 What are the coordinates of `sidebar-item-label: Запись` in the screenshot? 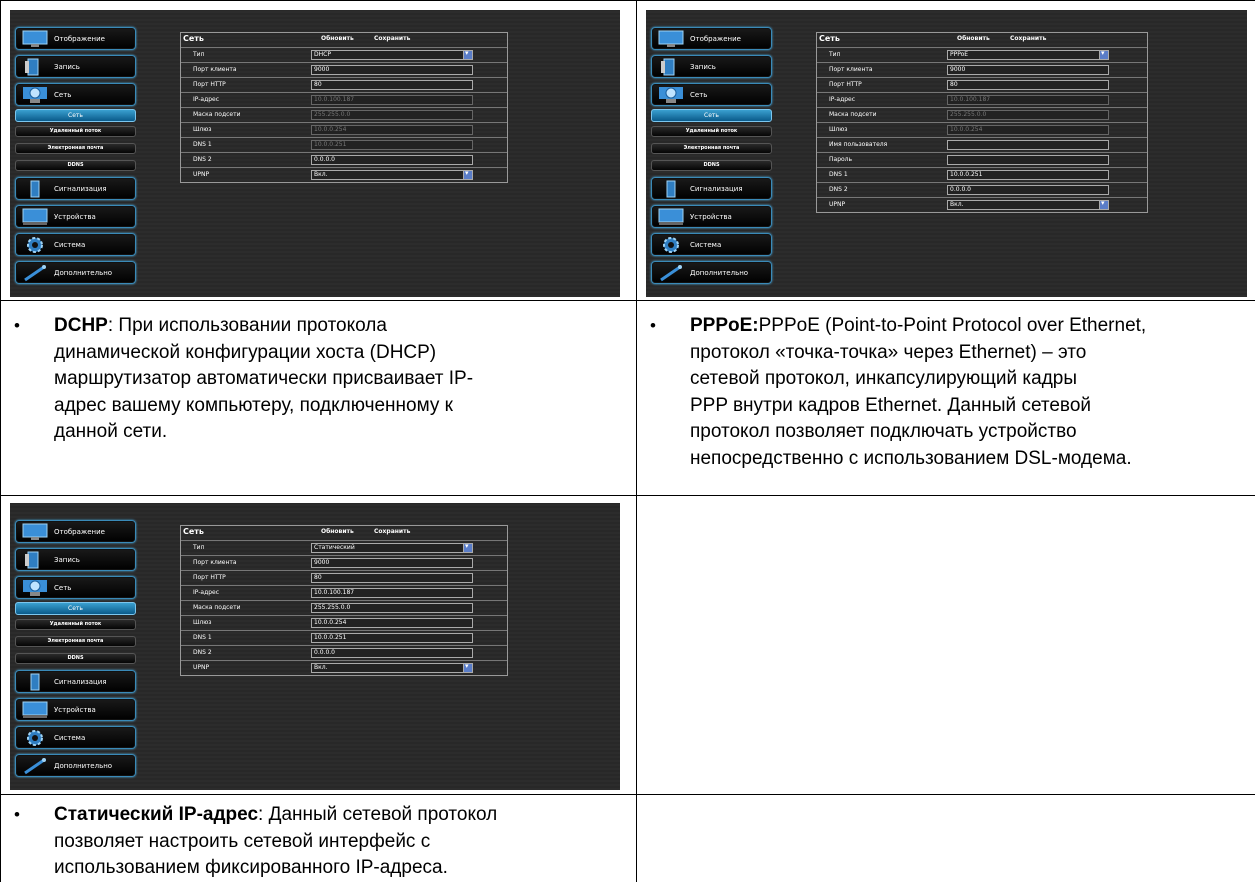 It's located at (67, 560).